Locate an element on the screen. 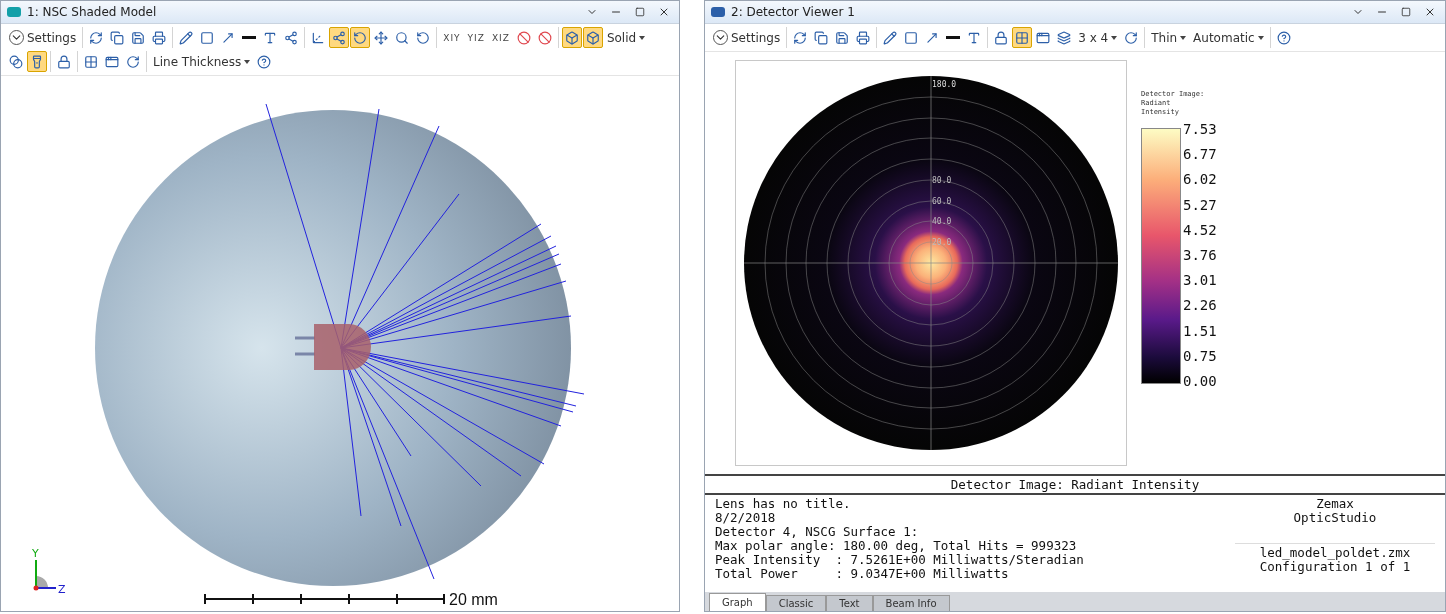  report-line: Configuration 1 of 1 is located at coordinates (1335, 567).